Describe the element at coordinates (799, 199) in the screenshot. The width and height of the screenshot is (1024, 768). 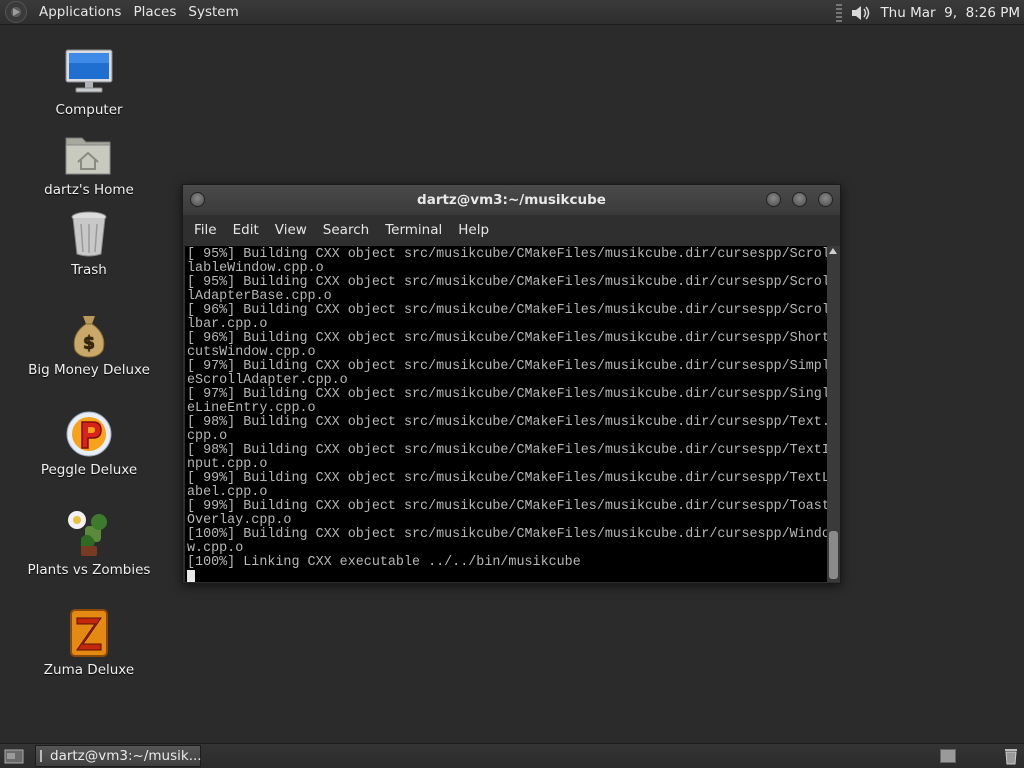
I see `maximize-button` at that location.